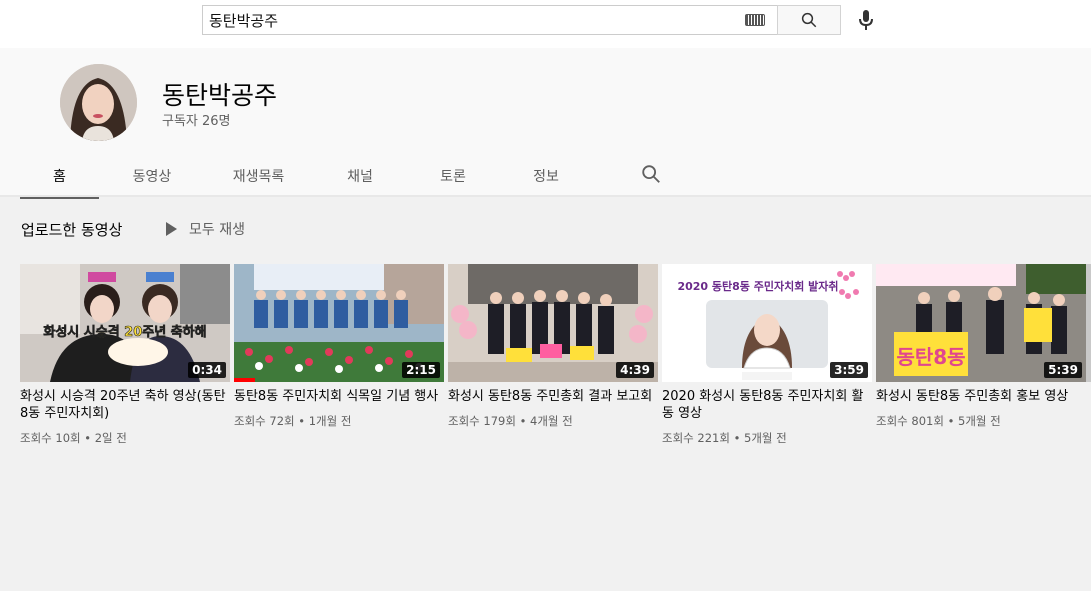  What do you see at coordinates (98, 102) in the screenshot?
I see `avatar` at bounding box center [98, 102].